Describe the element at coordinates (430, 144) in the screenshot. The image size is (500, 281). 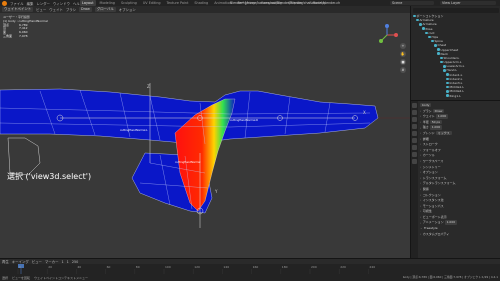
I see `prop-label: ストローク` at that location.